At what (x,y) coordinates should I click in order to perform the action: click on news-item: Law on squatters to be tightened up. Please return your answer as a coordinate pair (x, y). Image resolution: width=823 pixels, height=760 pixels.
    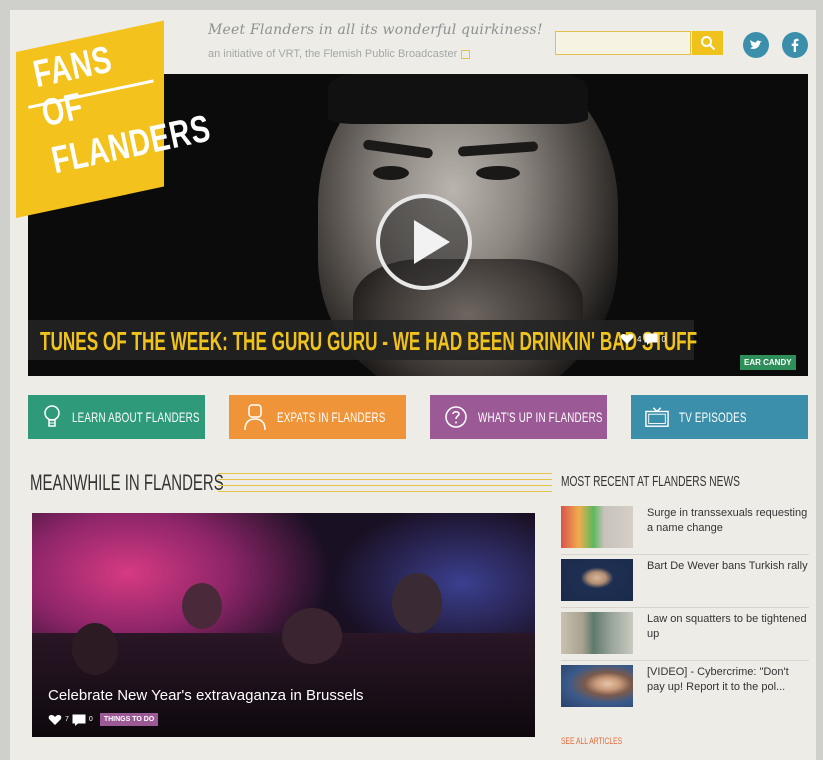
    Looking at the image, I should click on (685, 635).